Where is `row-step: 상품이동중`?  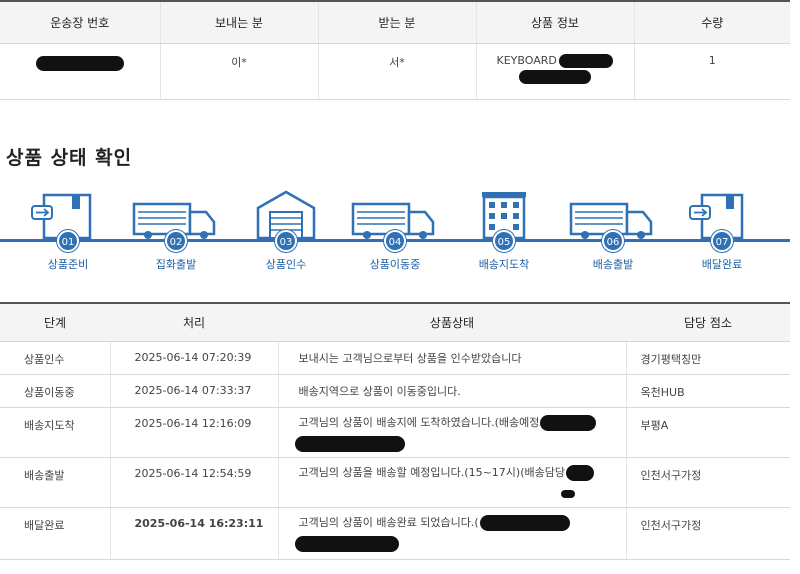 row-step: 상품이동중 is located at coordinates (55, 391).